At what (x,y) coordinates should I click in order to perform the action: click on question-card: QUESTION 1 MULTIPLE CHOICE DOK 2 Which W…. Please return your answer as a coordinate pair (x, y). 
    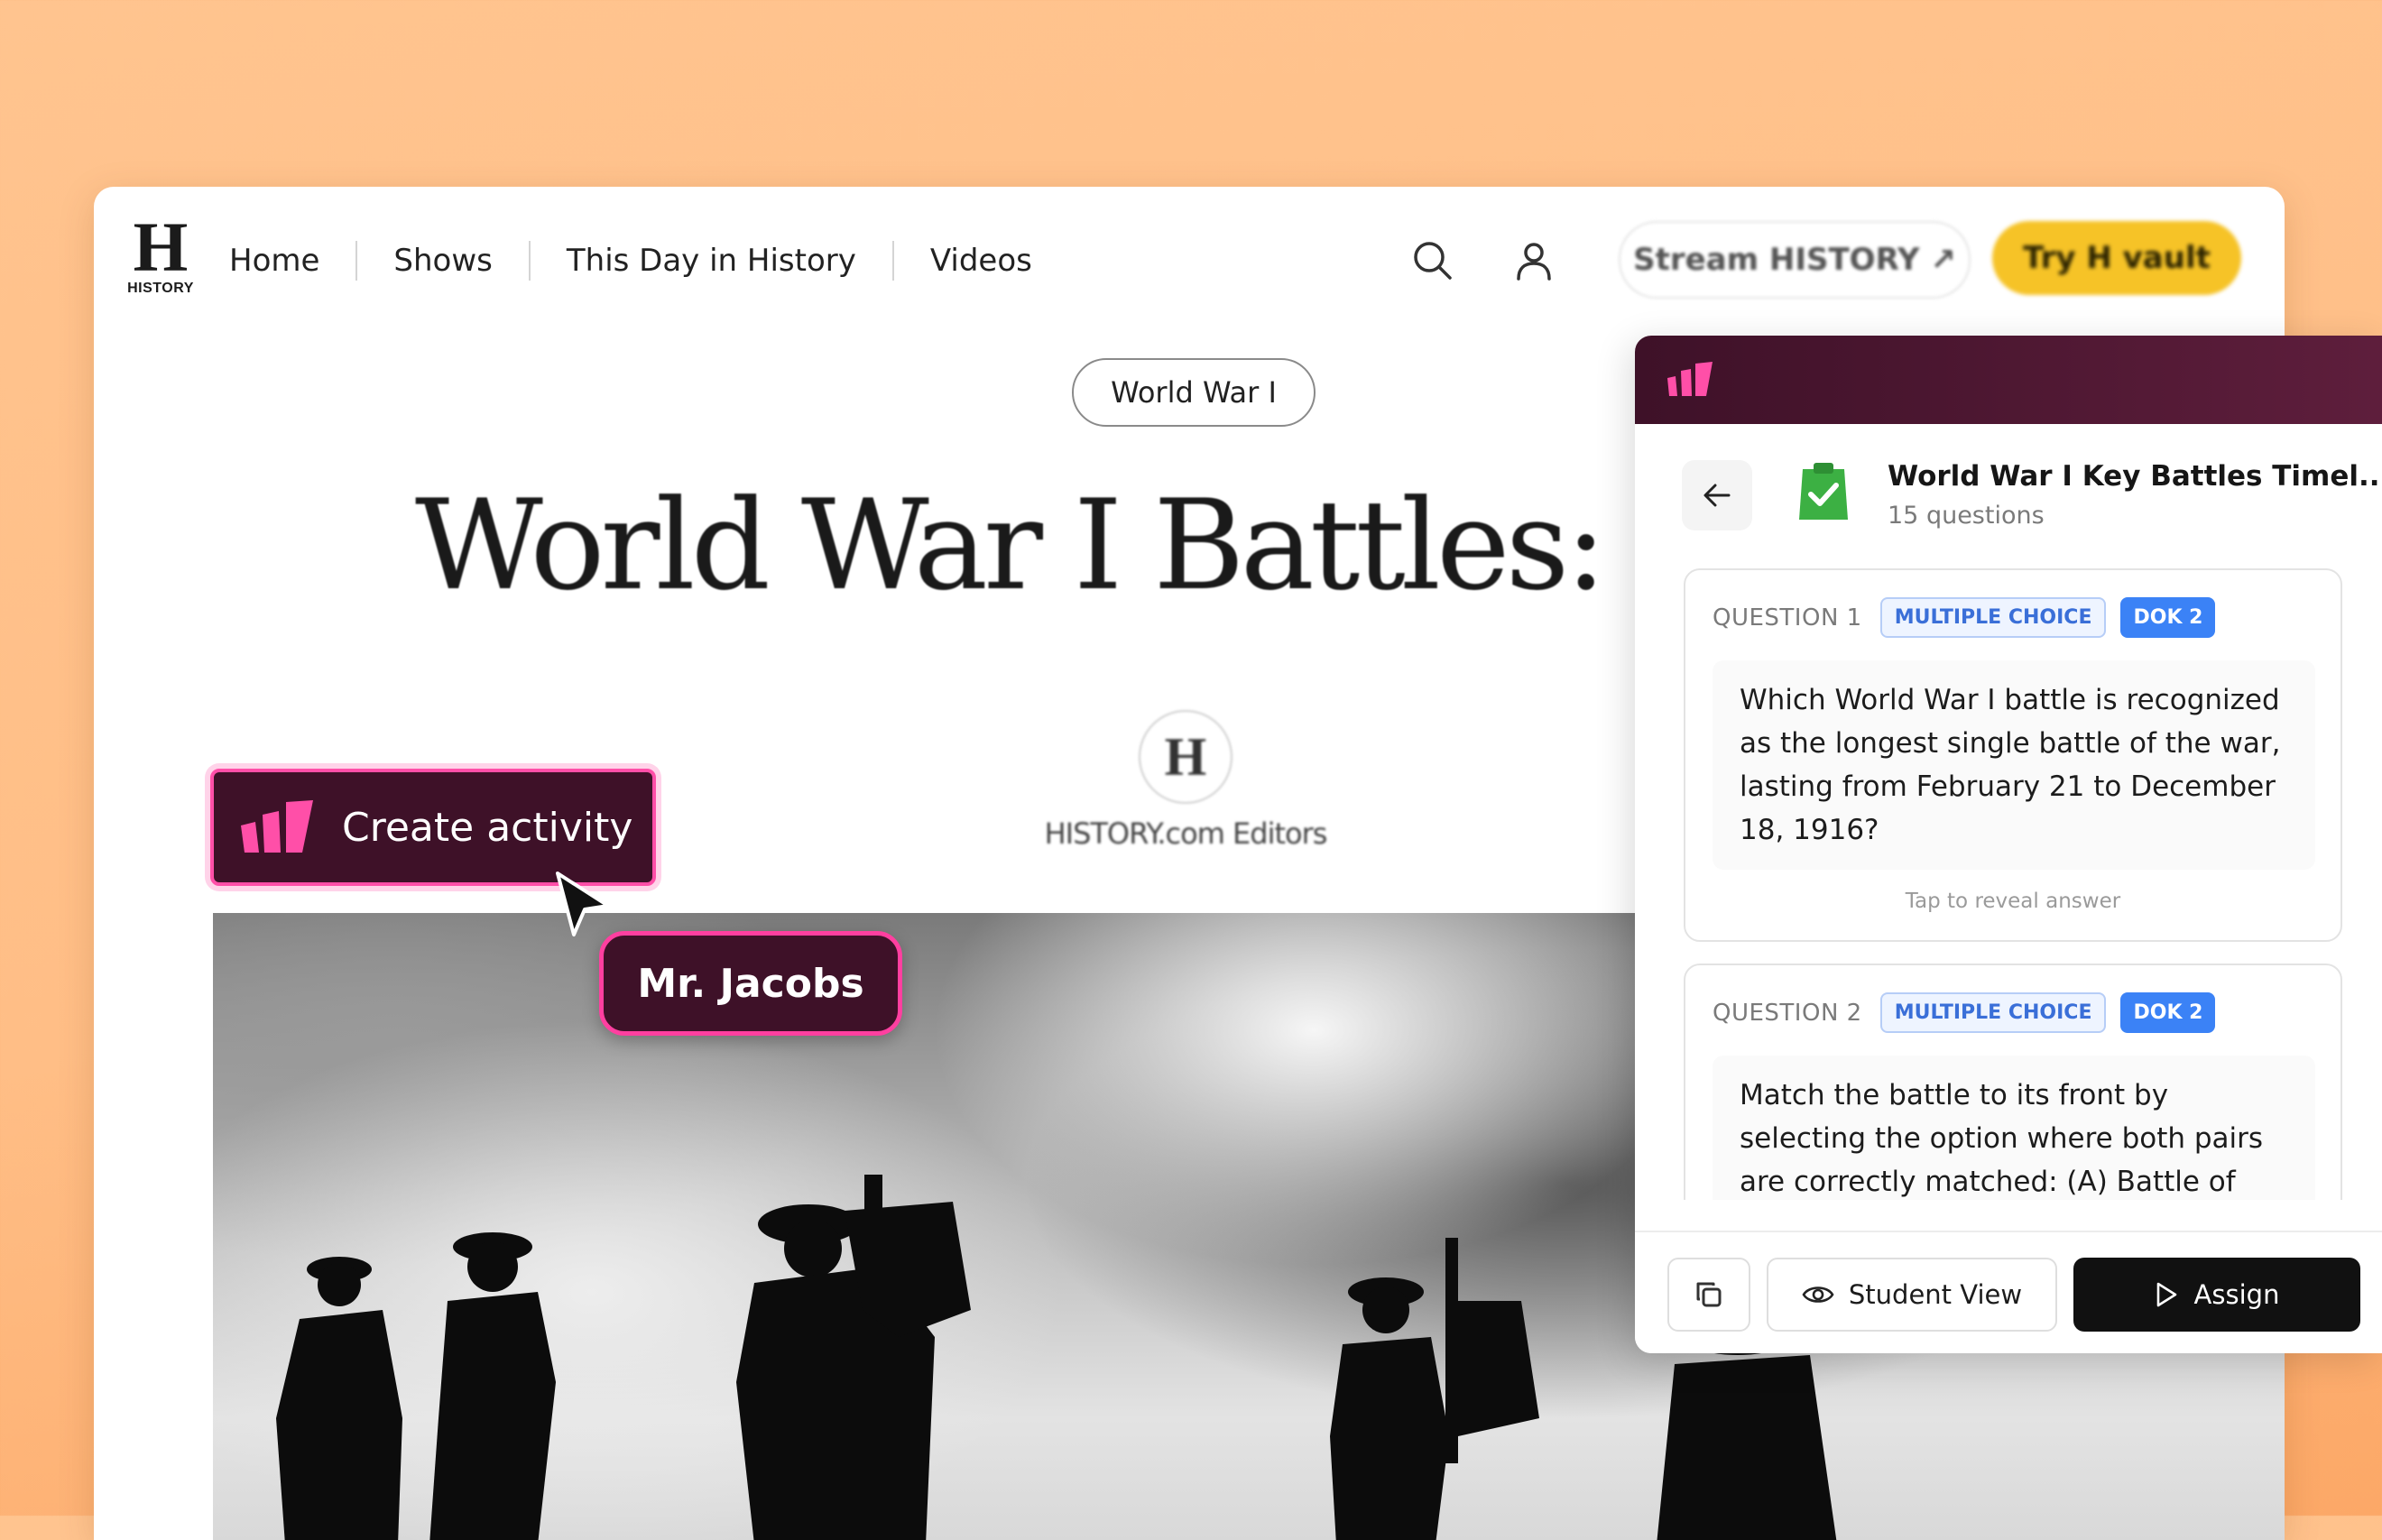
    Looking at the image, I should click on (2013, 755).